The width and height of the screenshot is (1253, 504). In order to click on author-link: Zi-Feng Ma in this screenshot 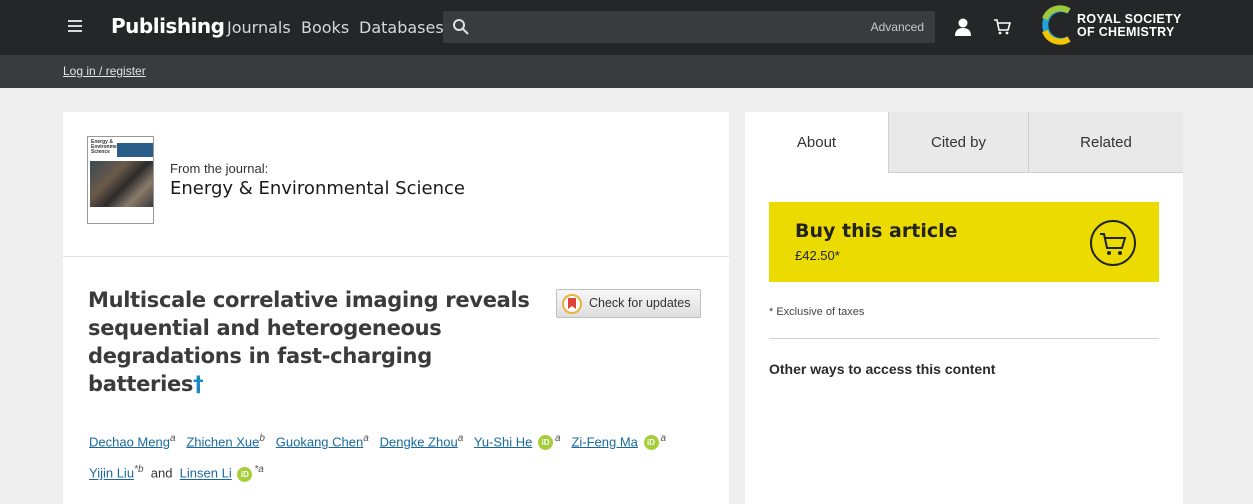, I will do `click(604, 441)`.